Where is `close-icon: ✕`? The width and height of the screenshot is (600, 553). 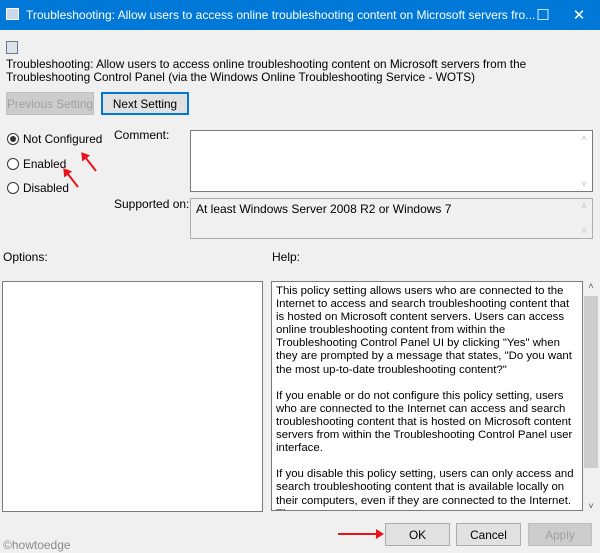
close-icon: ✕ is located at coordinates (579, 15).